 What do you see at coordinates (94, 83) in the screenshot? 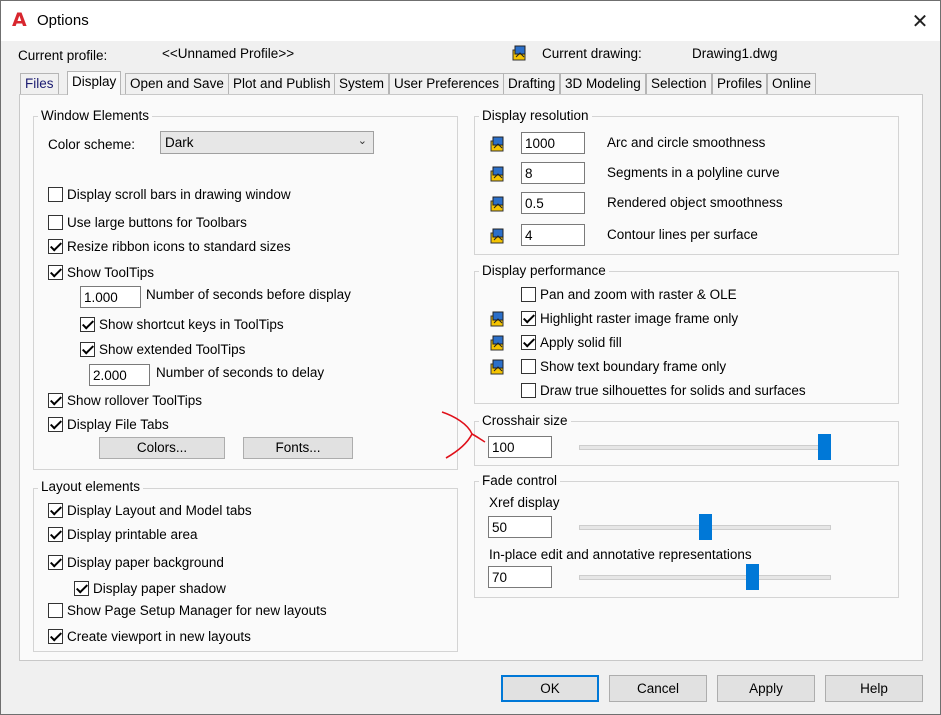
I see `tab-display: Display` at bounding box center [94, 83].